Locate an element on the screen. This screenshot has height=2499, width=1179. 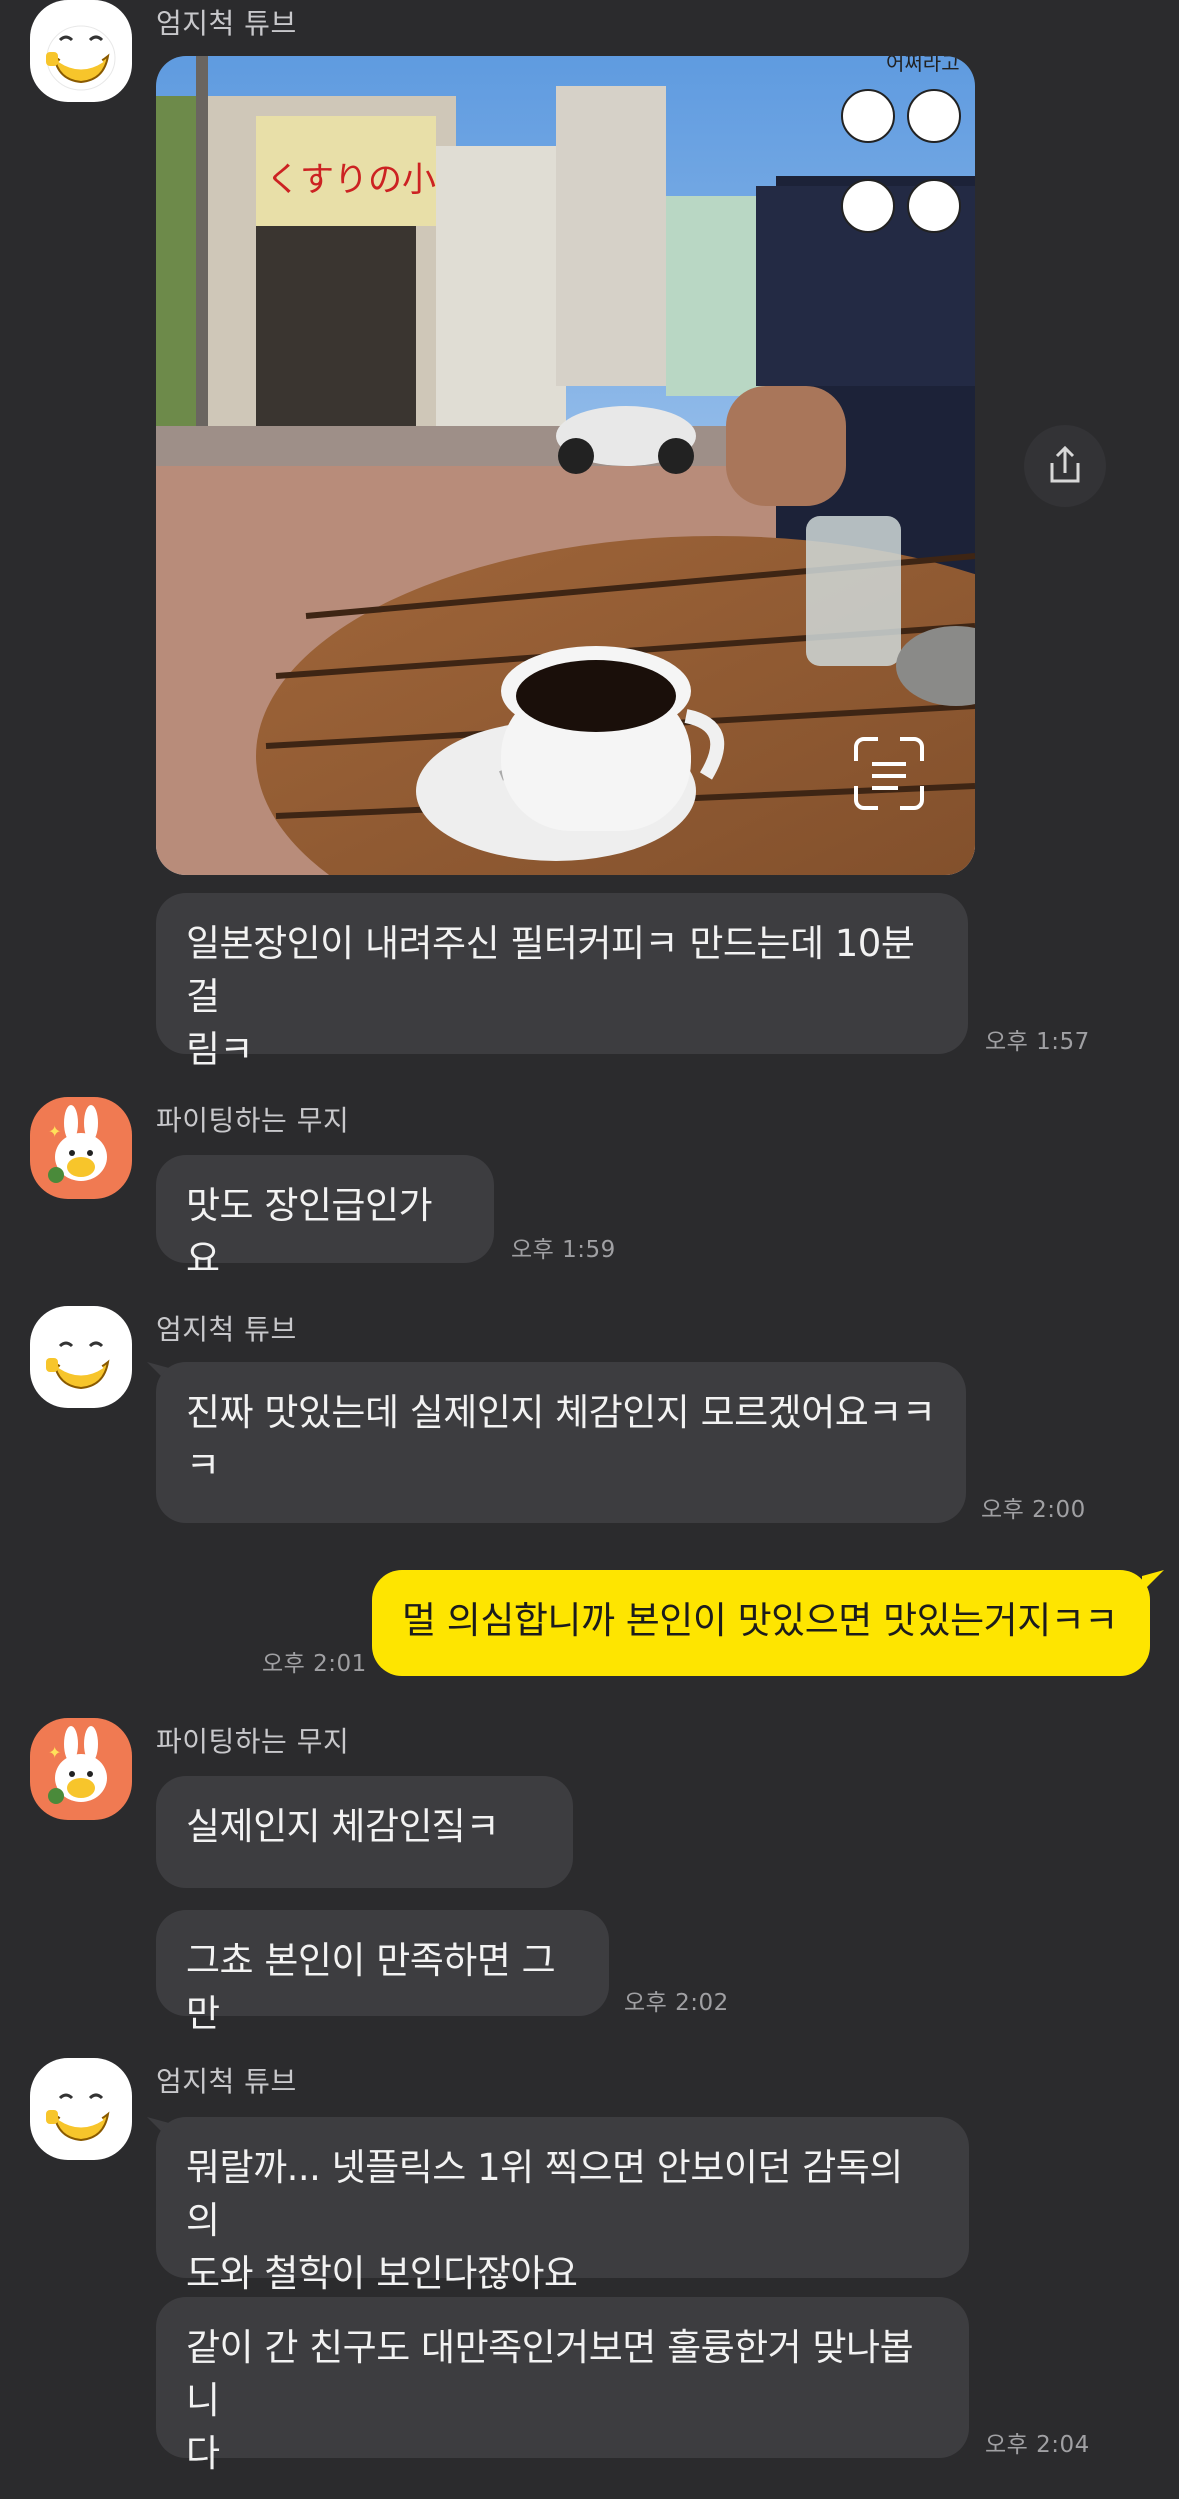
my-message-bubble: 멀 의심합니까 본인이 맛있으면 맛있는거지ㅋㅋ is located at coordinates (761, 1623).